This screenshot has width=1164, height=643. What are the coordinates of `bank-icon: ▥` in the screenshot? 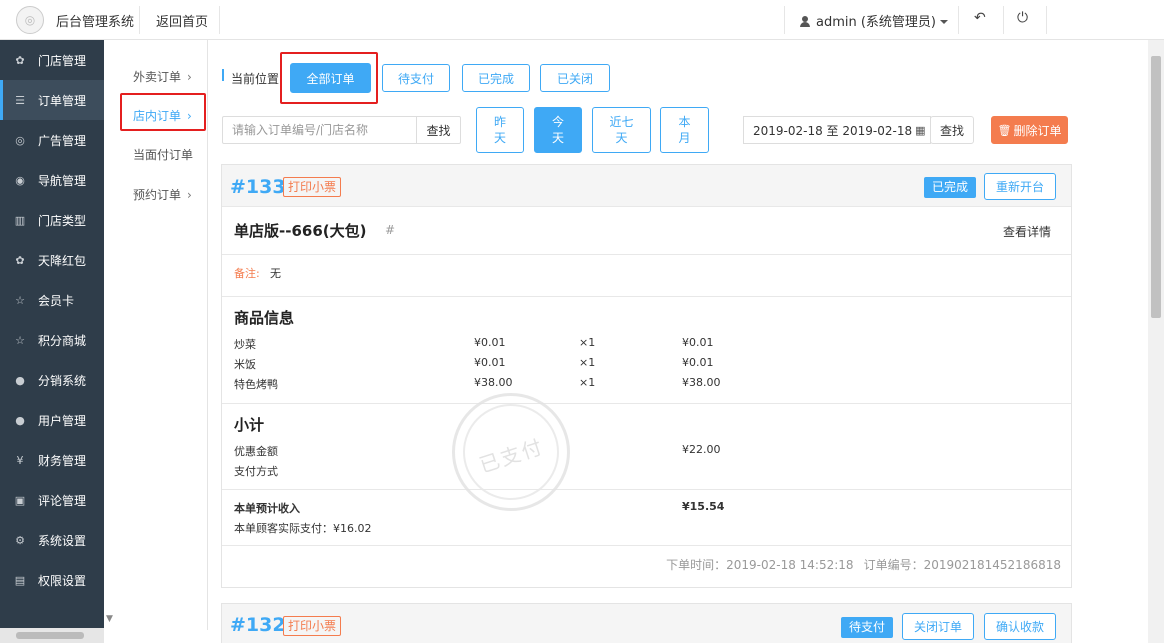 It's located at (20, 220).